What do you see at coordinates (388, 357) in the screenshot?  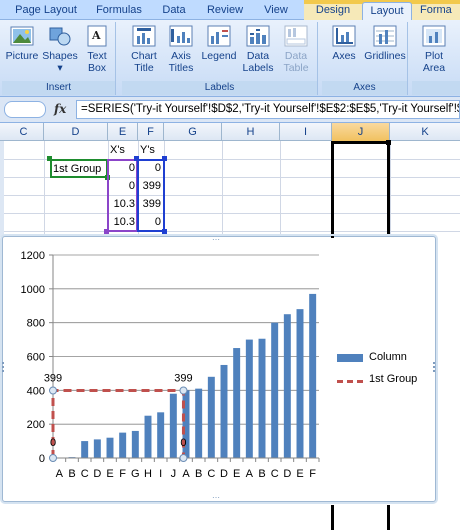 I see `legend-label-column: Column` at bounding box center [388, 357].